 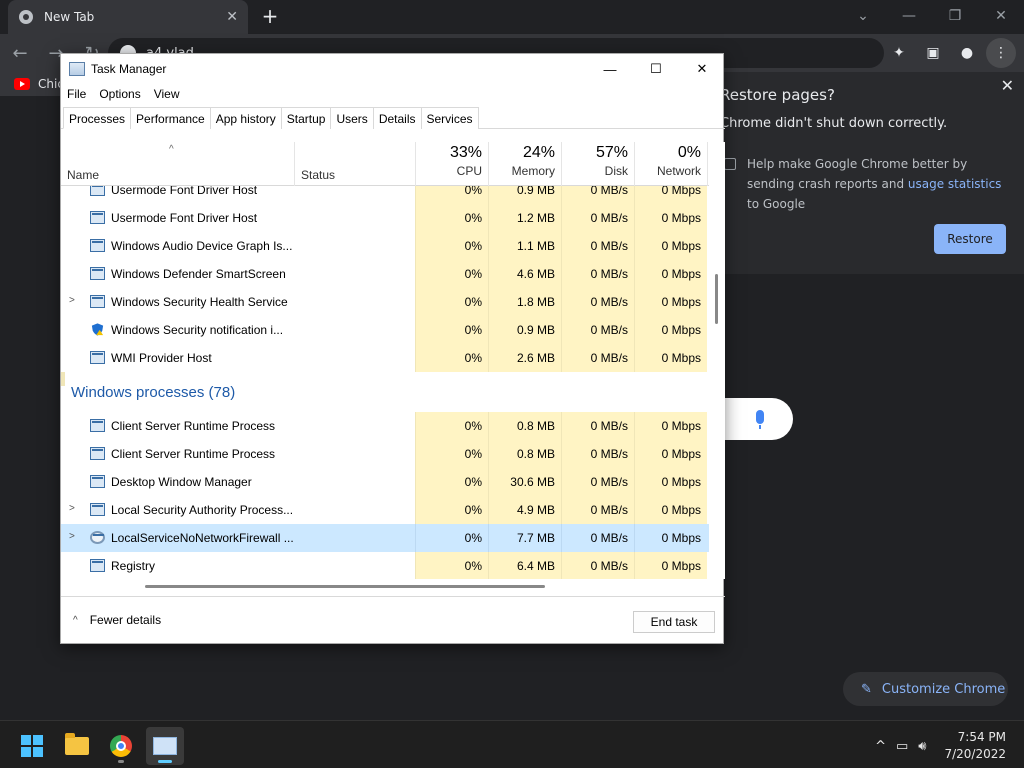 What do you see at coordinates (760, 419) in the screenshot?
I see `microphone-icon` at bounding box center [760, 419].